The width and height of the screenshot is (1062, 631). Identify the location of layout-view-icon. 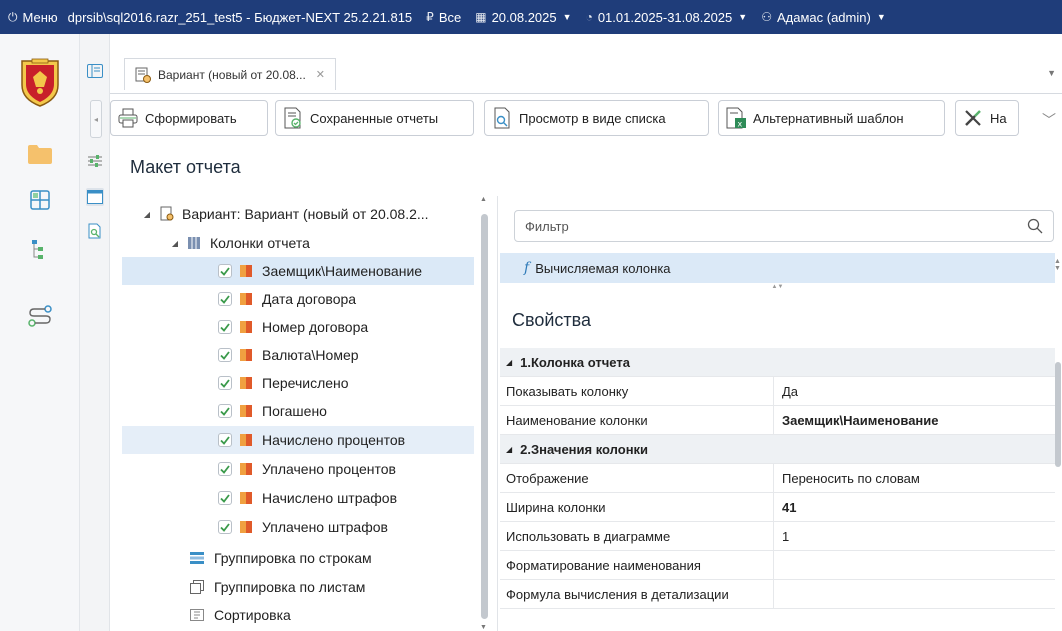
(95, 197).